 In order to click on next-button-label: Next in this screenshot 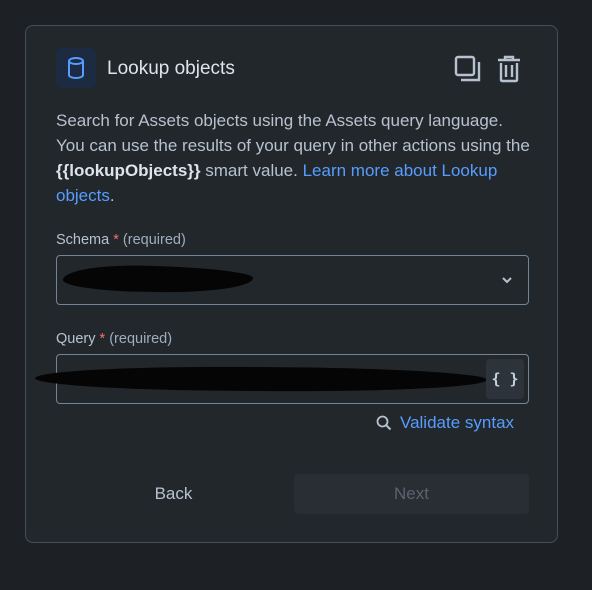, I will do `click(411, 493)`.